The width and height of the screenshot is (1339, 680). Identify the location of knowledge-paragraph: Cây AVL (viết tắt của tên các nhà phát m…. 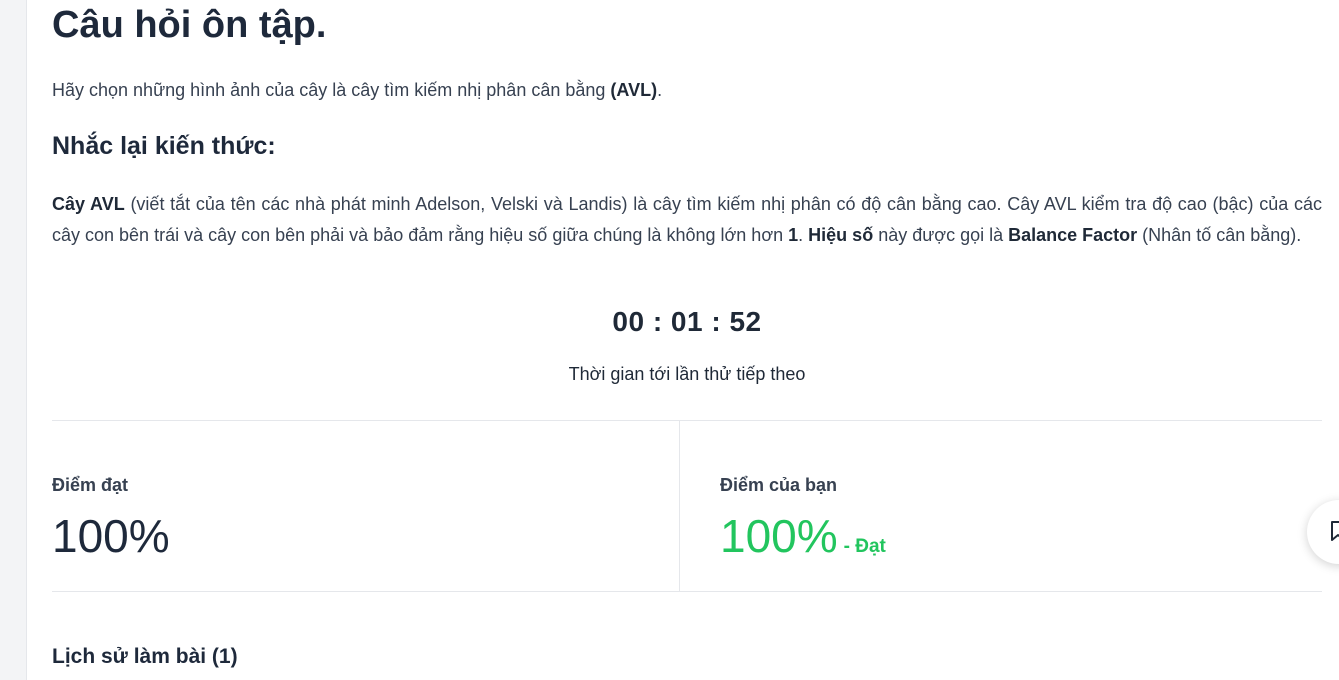
(687, 220).